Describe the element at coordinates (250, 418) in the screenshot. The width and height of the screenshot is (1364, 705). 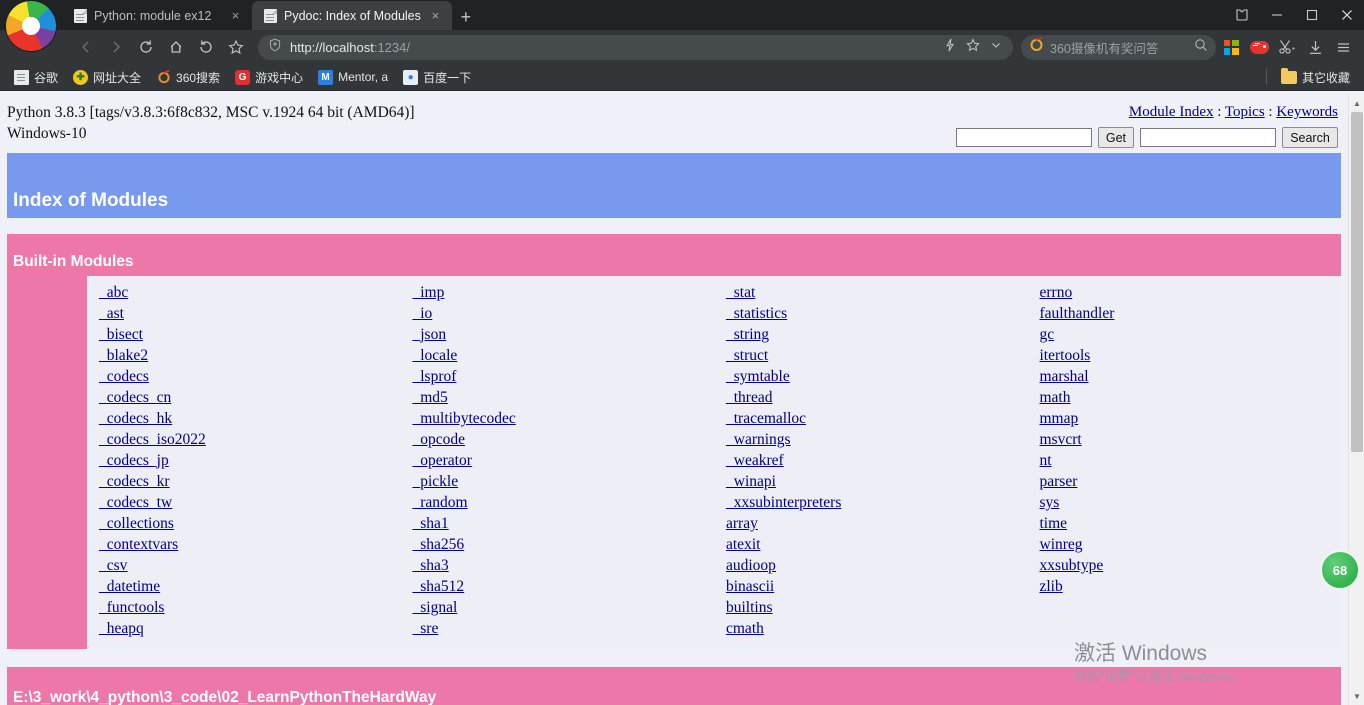
I see `module-link: _codecs_hk` at that location.